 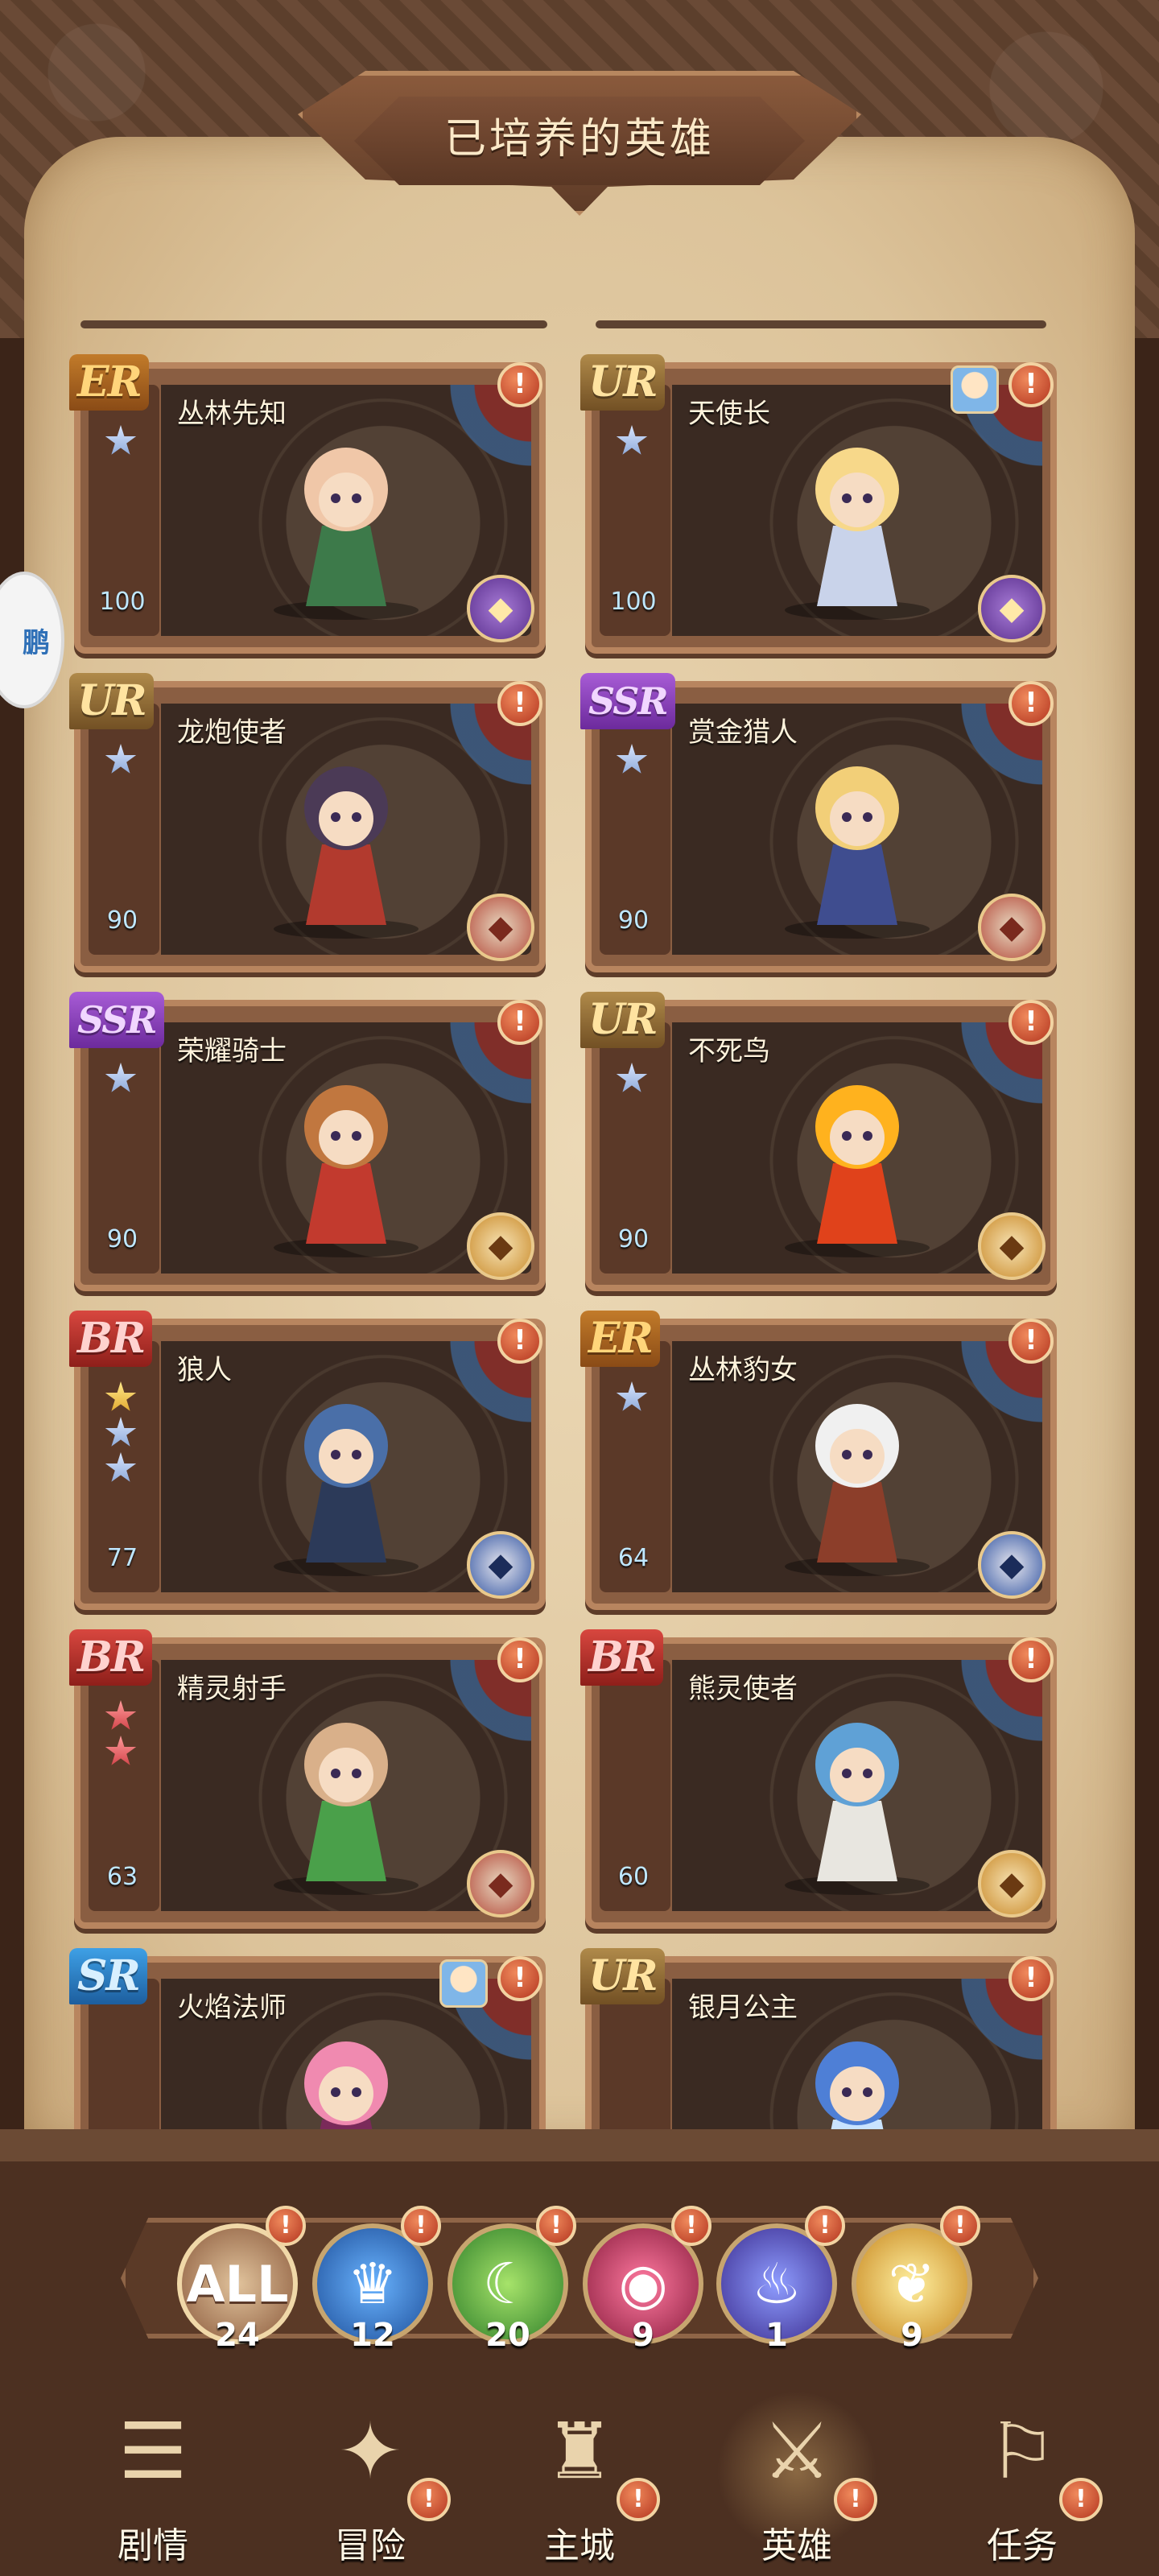 What do you see at coordinates (818, 1779) in the screenshot?
I see `hero-card: 60 BR 熊灵使者 ! ◆` at bounding box center [818, 1779].